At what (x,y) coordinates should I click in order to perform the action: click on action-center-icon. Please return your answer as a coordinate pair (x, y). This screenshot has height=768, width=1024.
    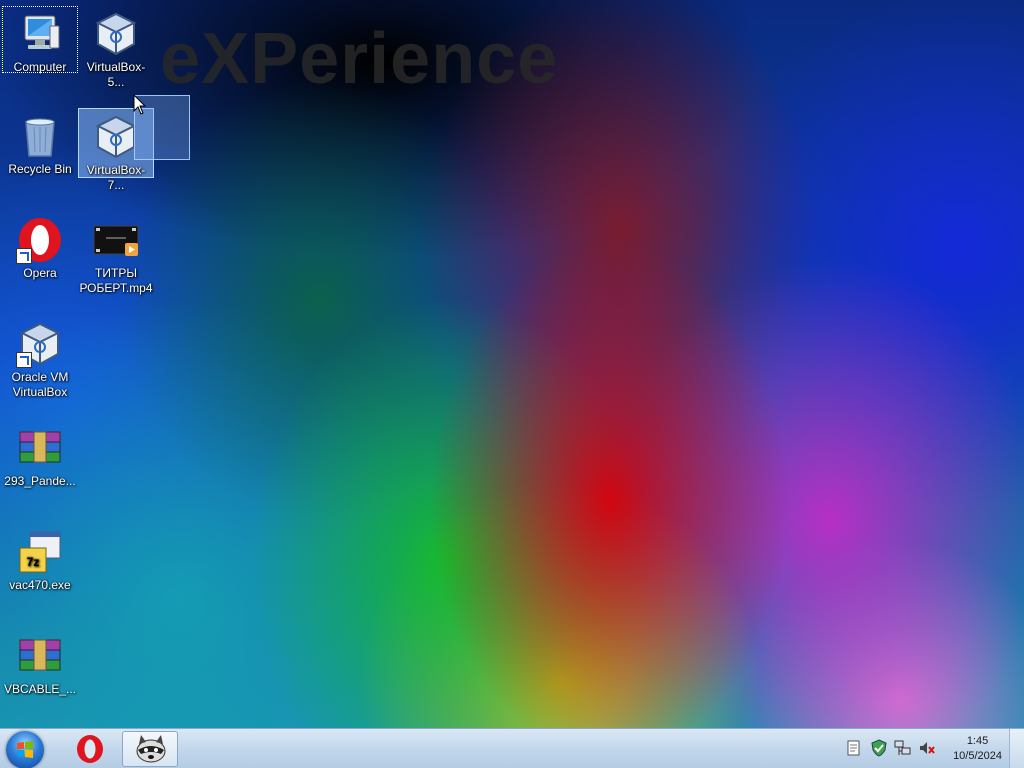
    Looking at the image, I should click on (854, 748).